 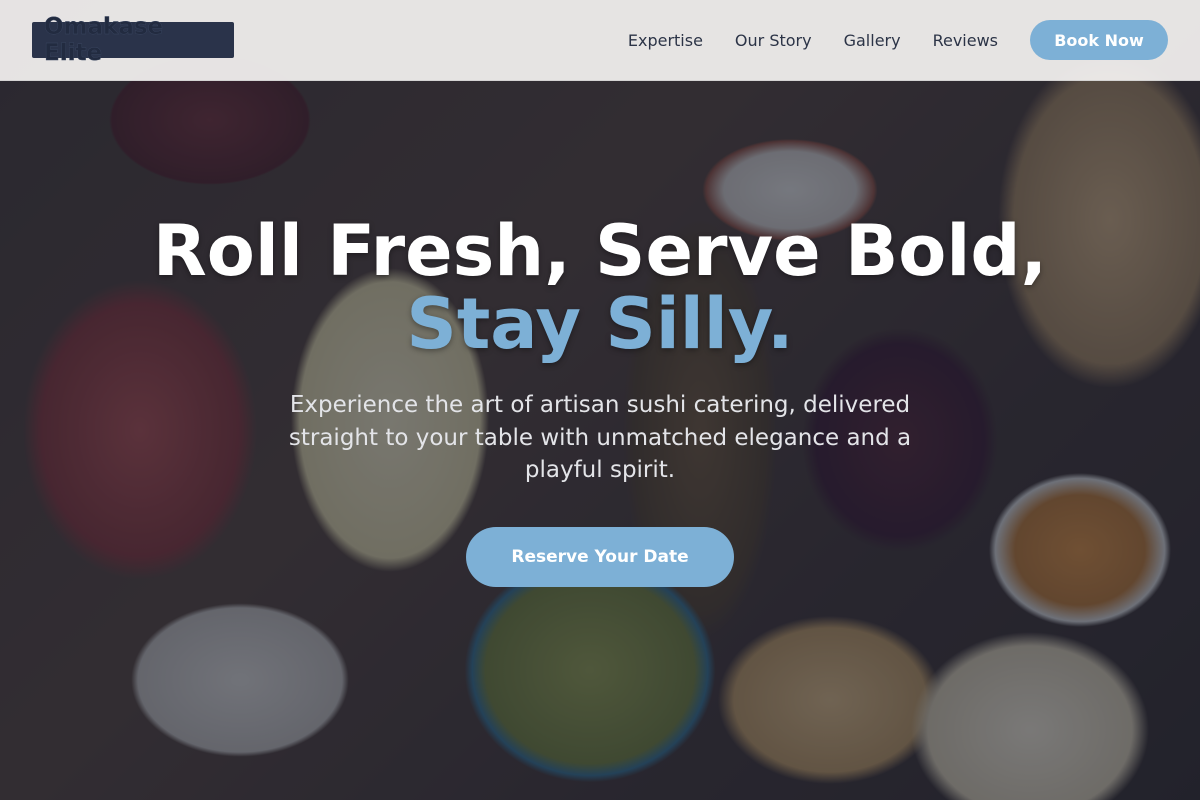 What do you see at coordinates (773, 40) in the screenshot?
I see `nav-link-our-story: Our Story` at bounding box center [773, 40].